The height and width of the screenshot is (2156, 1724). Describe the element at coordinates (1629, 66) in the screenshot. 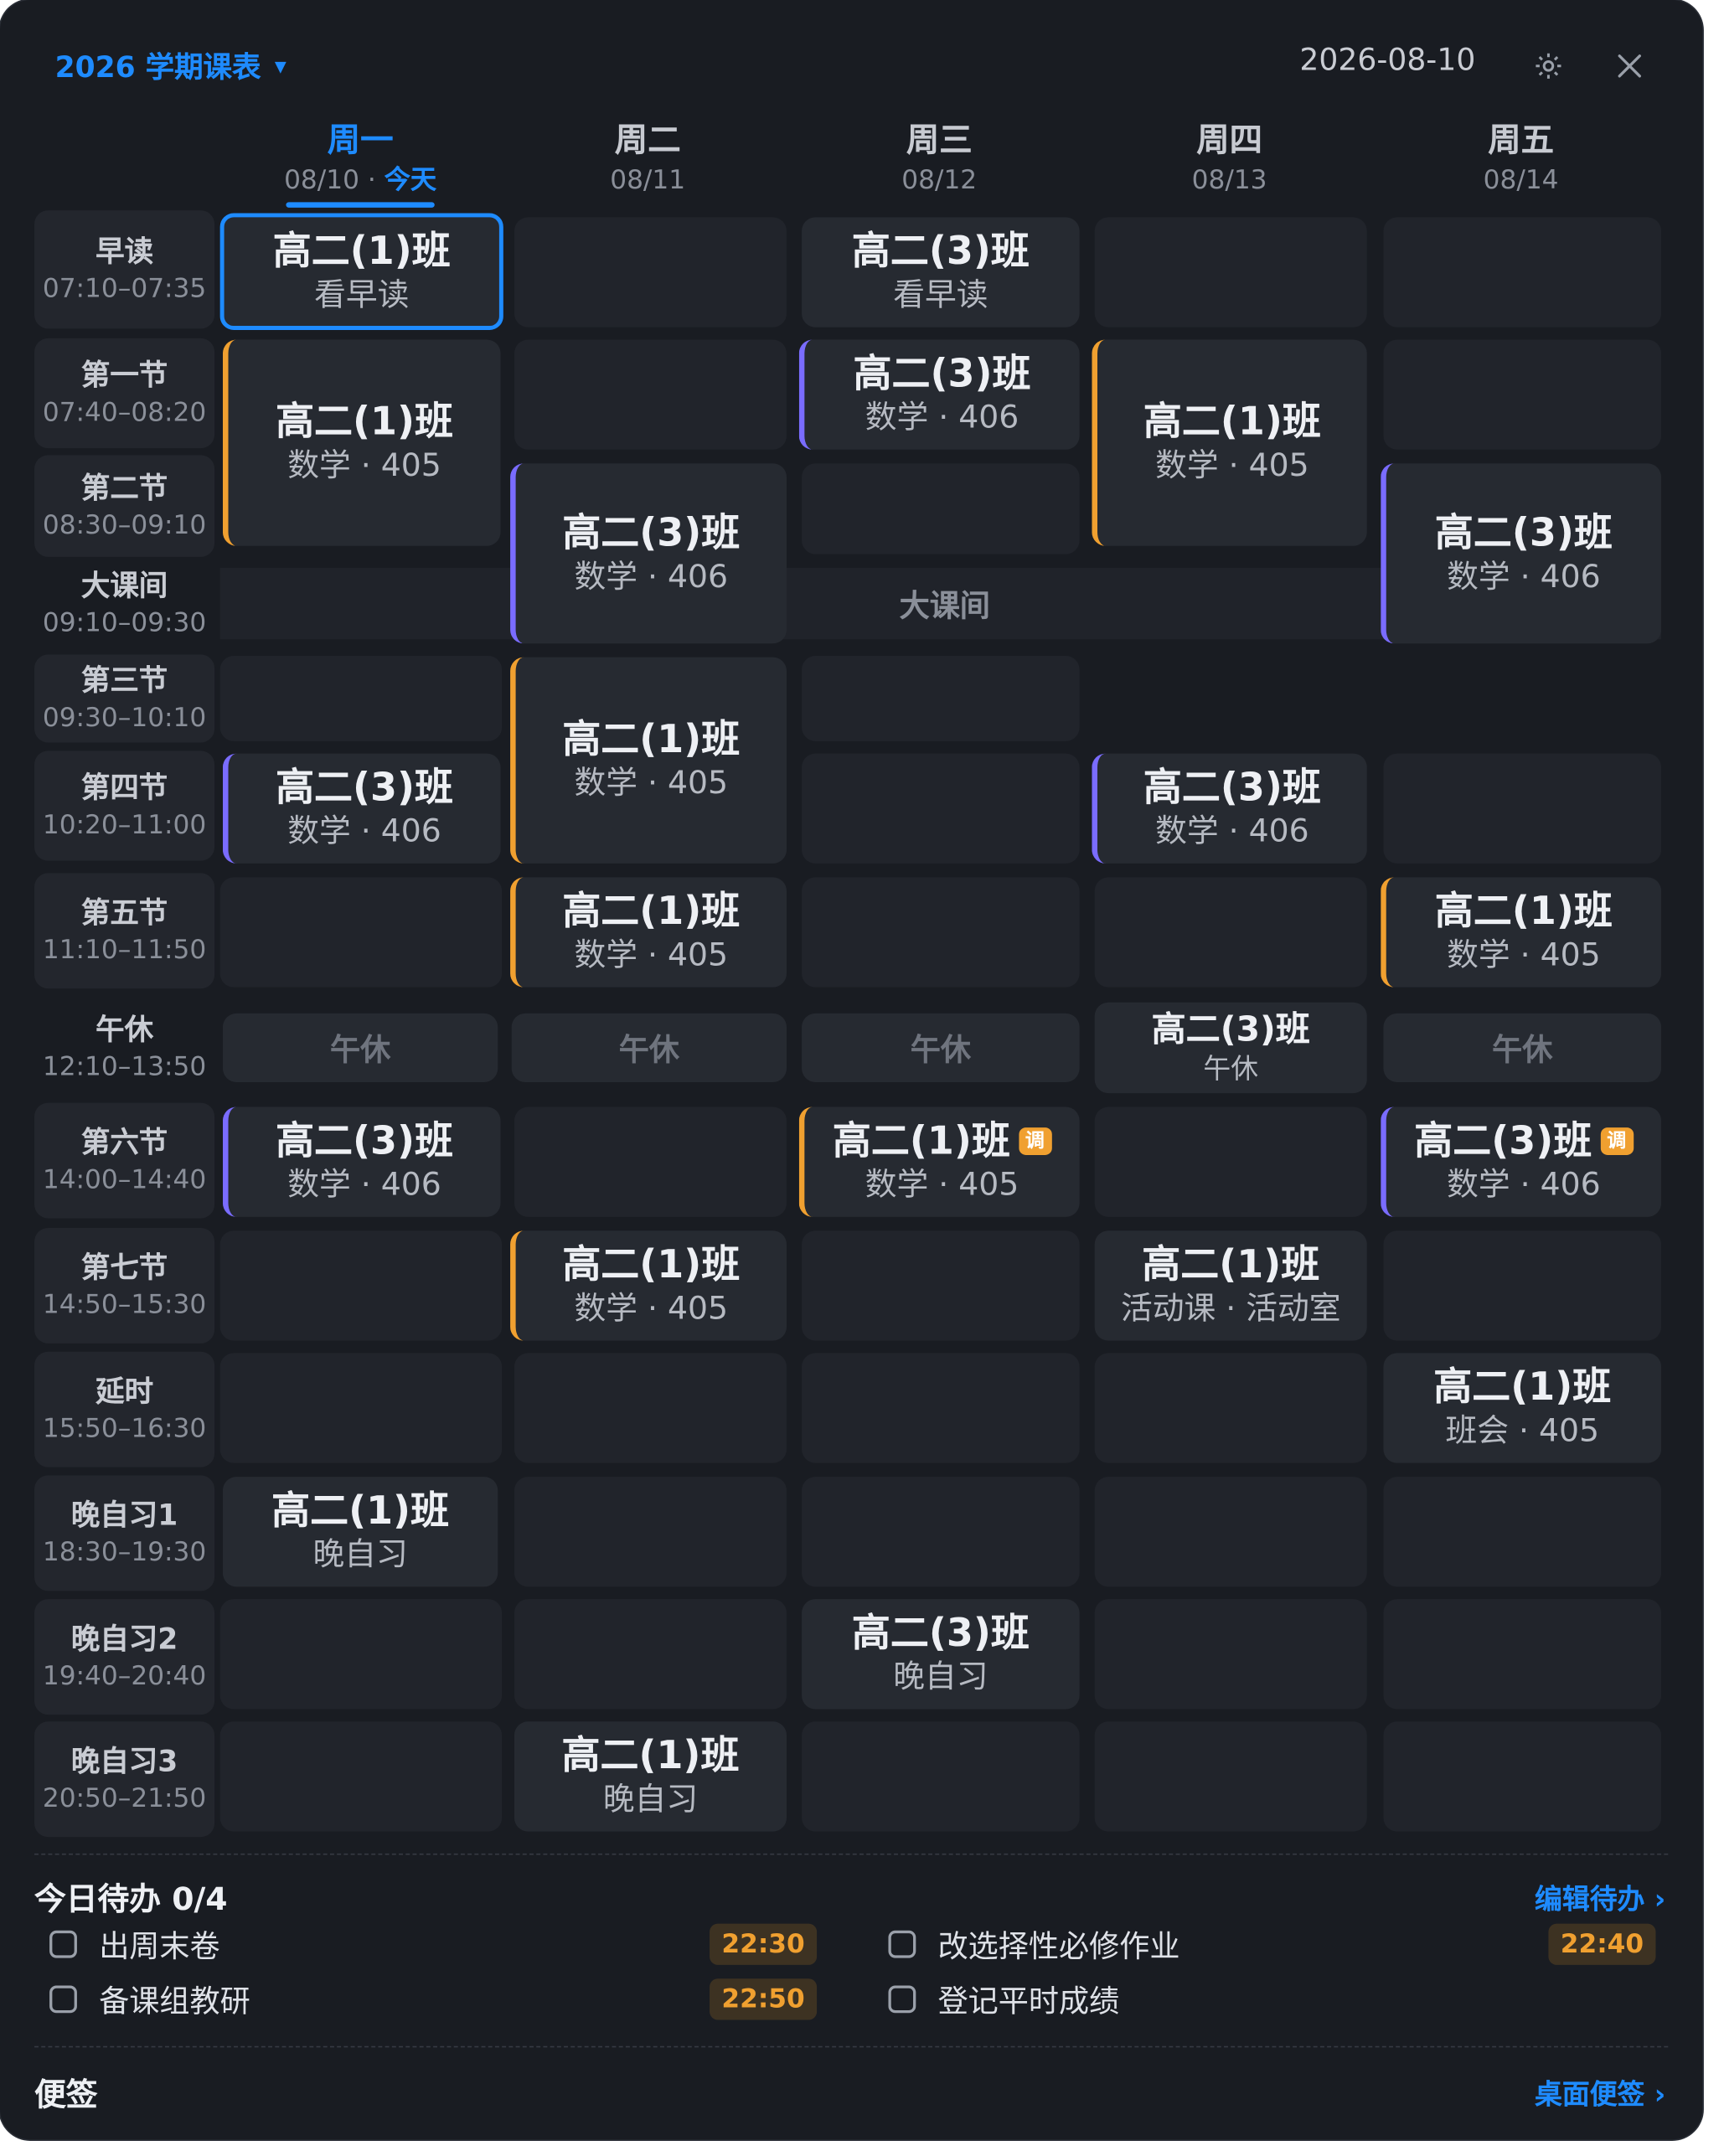

I see `close-button` at that location.